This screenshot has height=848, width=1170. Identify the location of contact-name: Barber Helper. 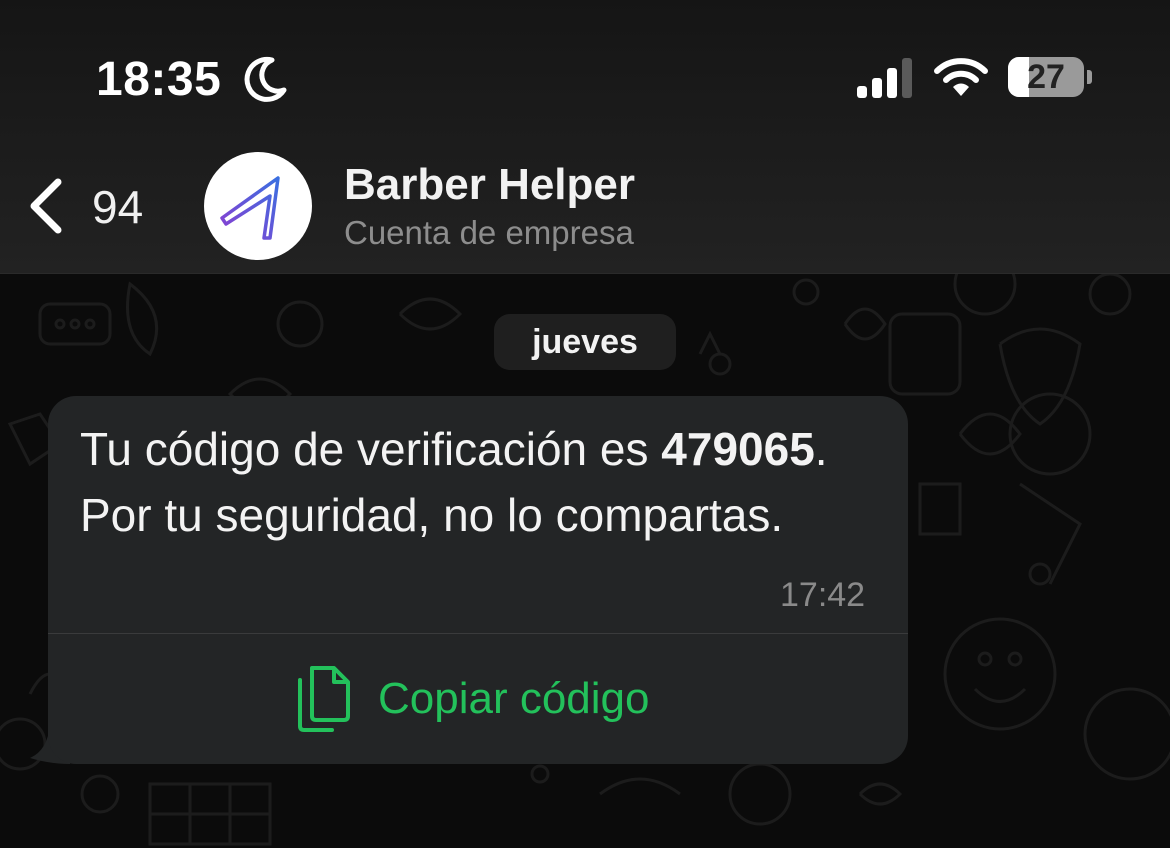
(489, 185).